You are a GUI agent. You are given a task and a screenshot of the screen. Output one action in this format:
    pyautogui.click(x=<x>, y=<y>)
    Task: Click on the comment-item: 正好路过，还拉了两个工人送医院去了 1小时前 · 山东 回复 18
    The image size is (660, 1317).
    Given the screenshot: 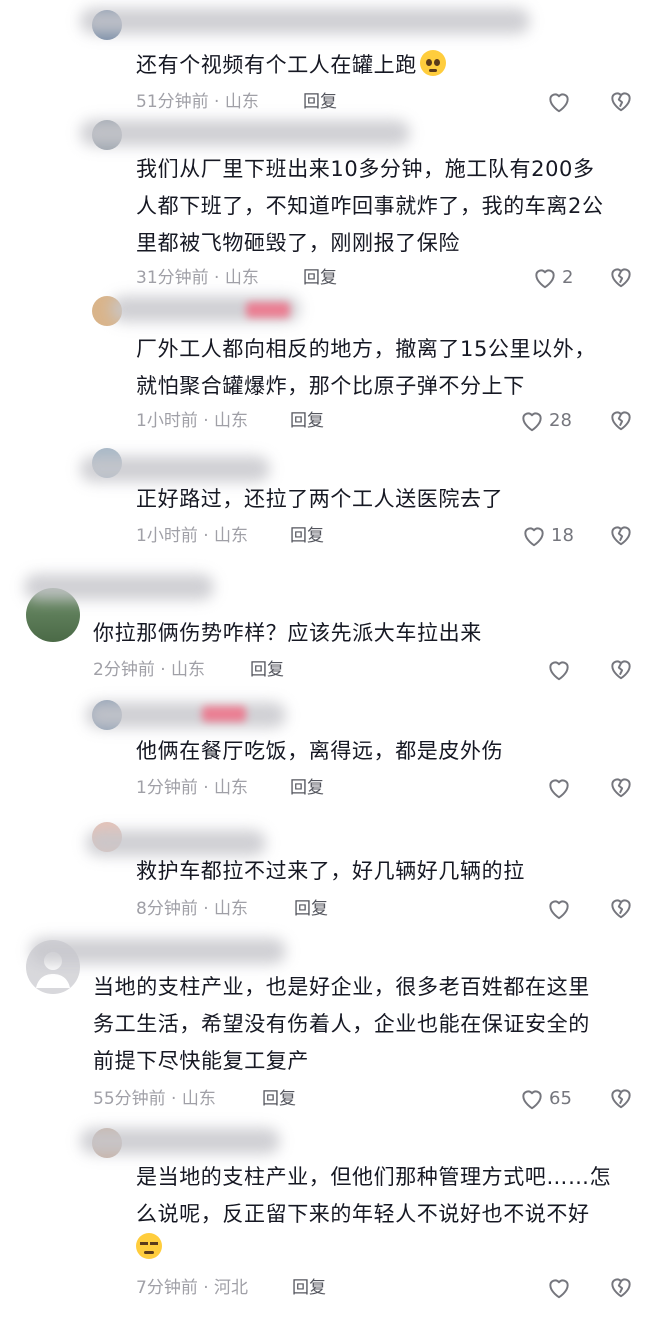 What is the action you would take?
    pyautogui.click(x=330, y=502)
    